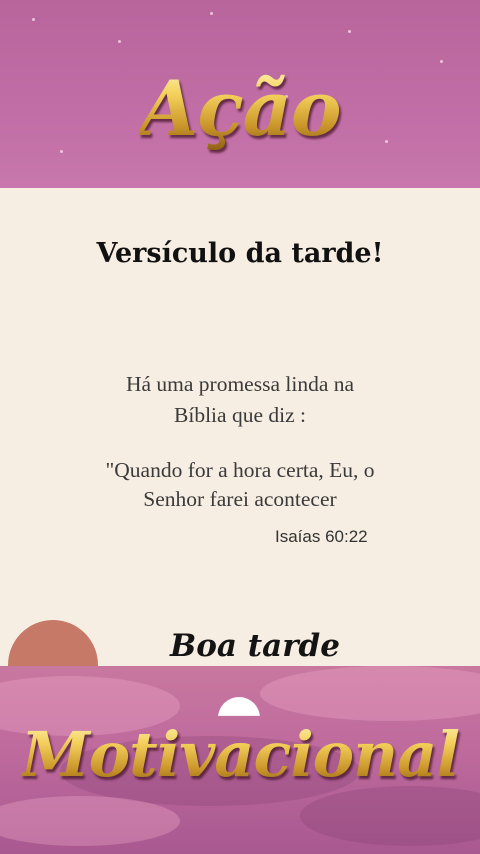 The image size is (480, 854). Describe the element at coordinates (240, 108) in the screenshot. I see `header-title: Ação` at that location.